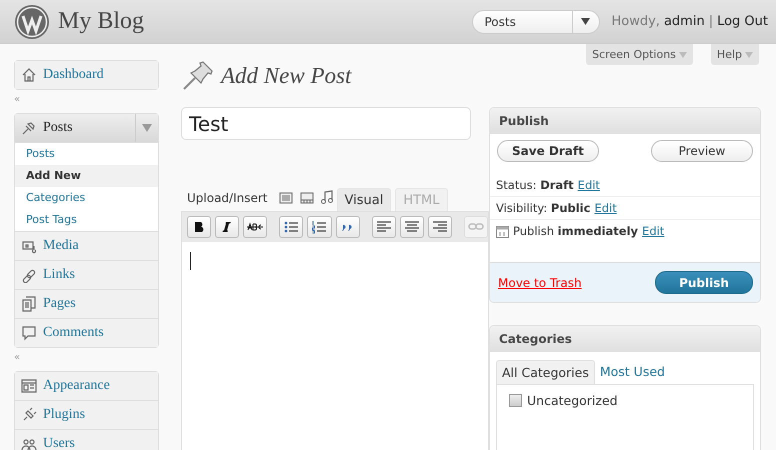 The image size is (776, 450). Describe the element at coordinates (29, 304) in the screenshot. I see `pages-icon` at that location.